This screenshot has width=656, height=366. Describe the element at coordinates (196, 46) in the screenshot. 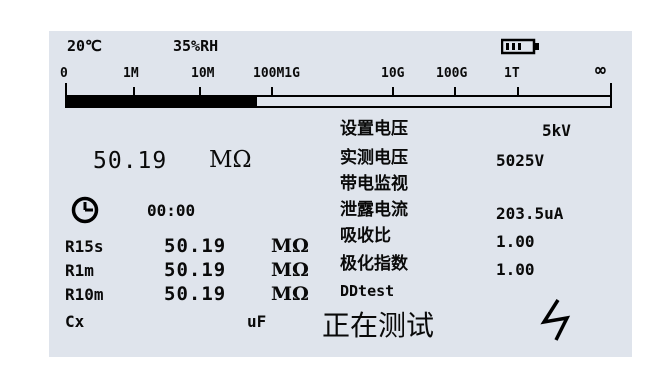

I see `humidity-readout: 35%RH` at that location.